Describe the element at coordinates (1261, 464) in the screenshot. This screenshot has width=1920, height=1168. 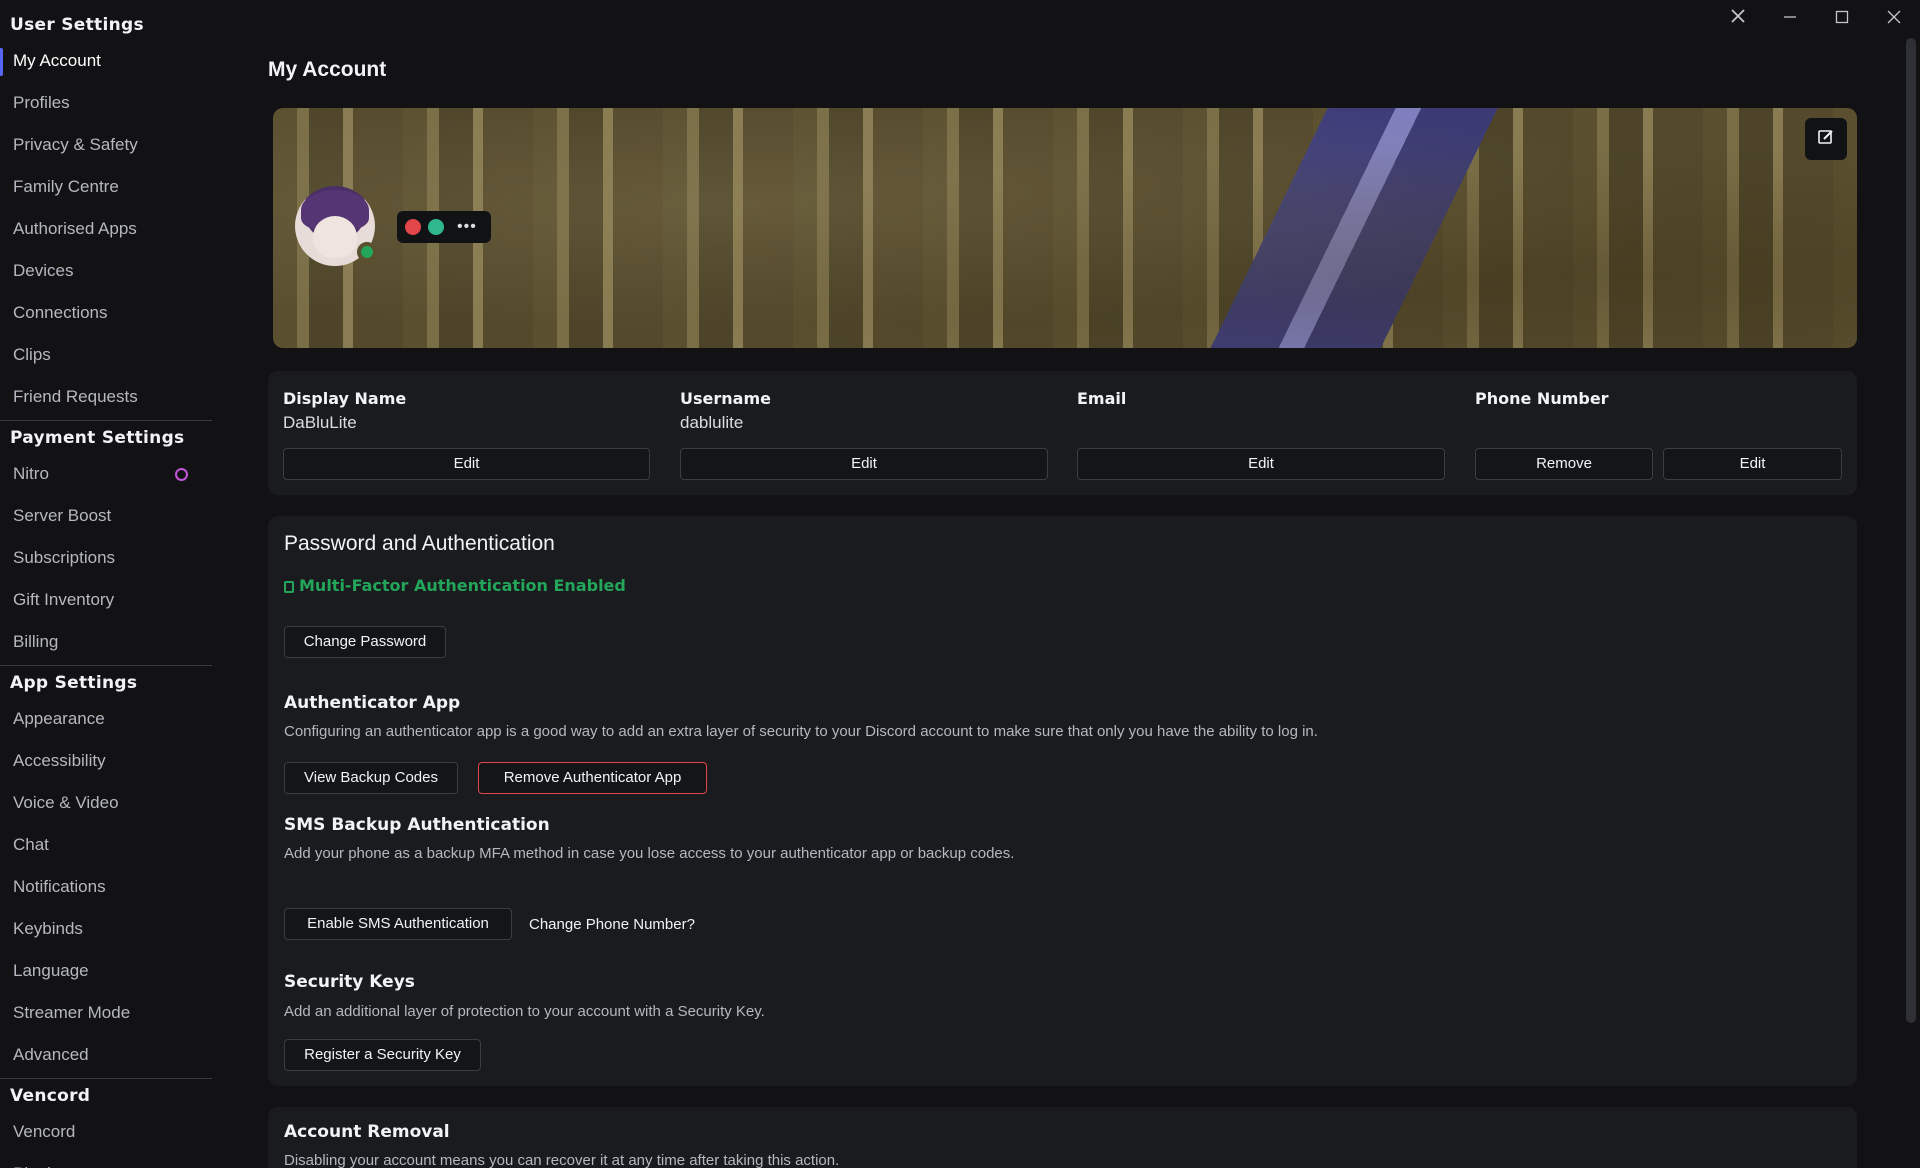
I see `edit-email-button: Edit` at that location.